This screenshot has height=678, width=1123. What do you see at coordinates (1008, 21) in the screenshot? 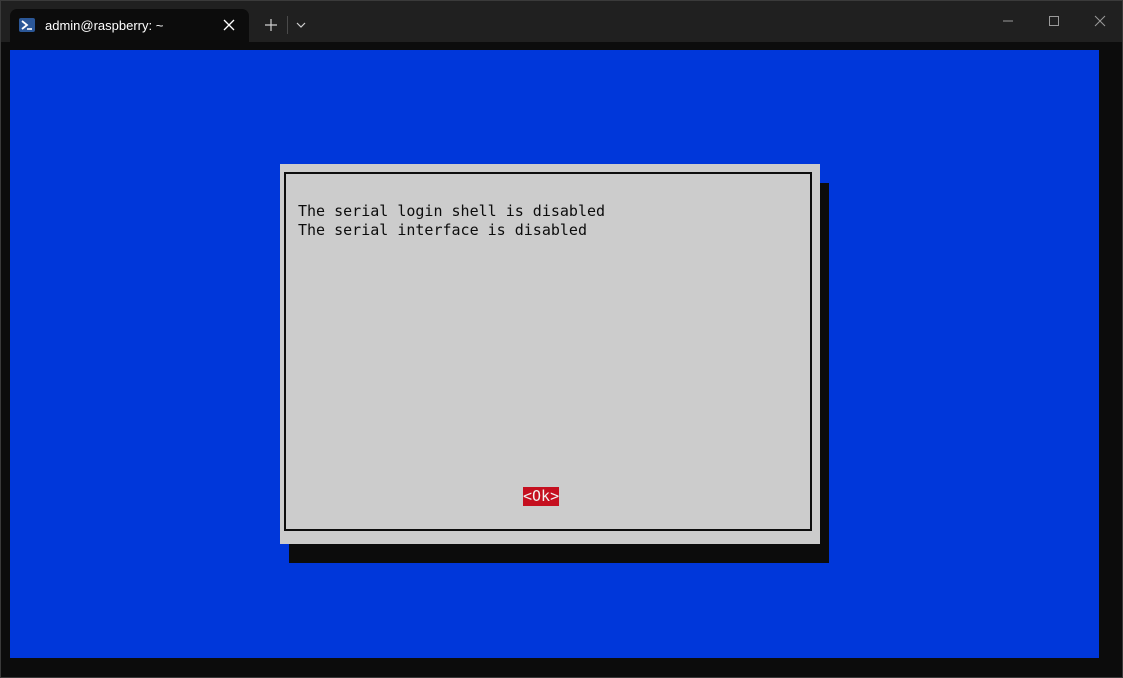
I see `minimize-icon` at bounding box center [1008, 21].